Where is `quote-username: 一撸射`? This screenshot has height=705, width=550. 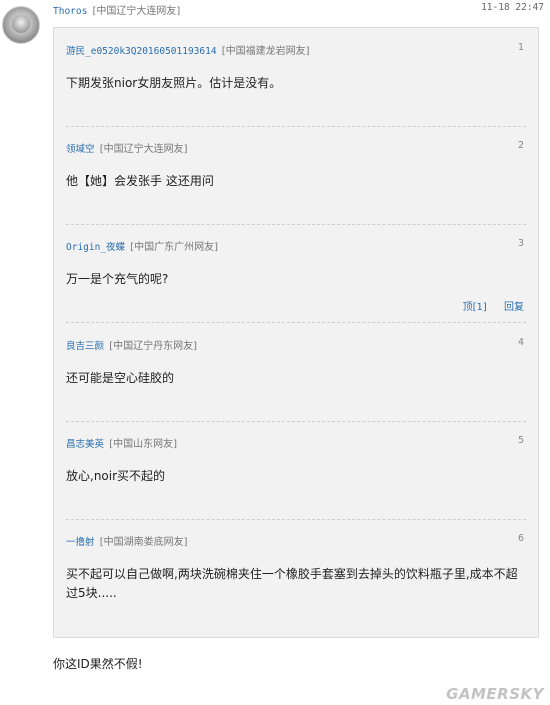
quote-username: 一撸射 is located at coordinates (80, 542).